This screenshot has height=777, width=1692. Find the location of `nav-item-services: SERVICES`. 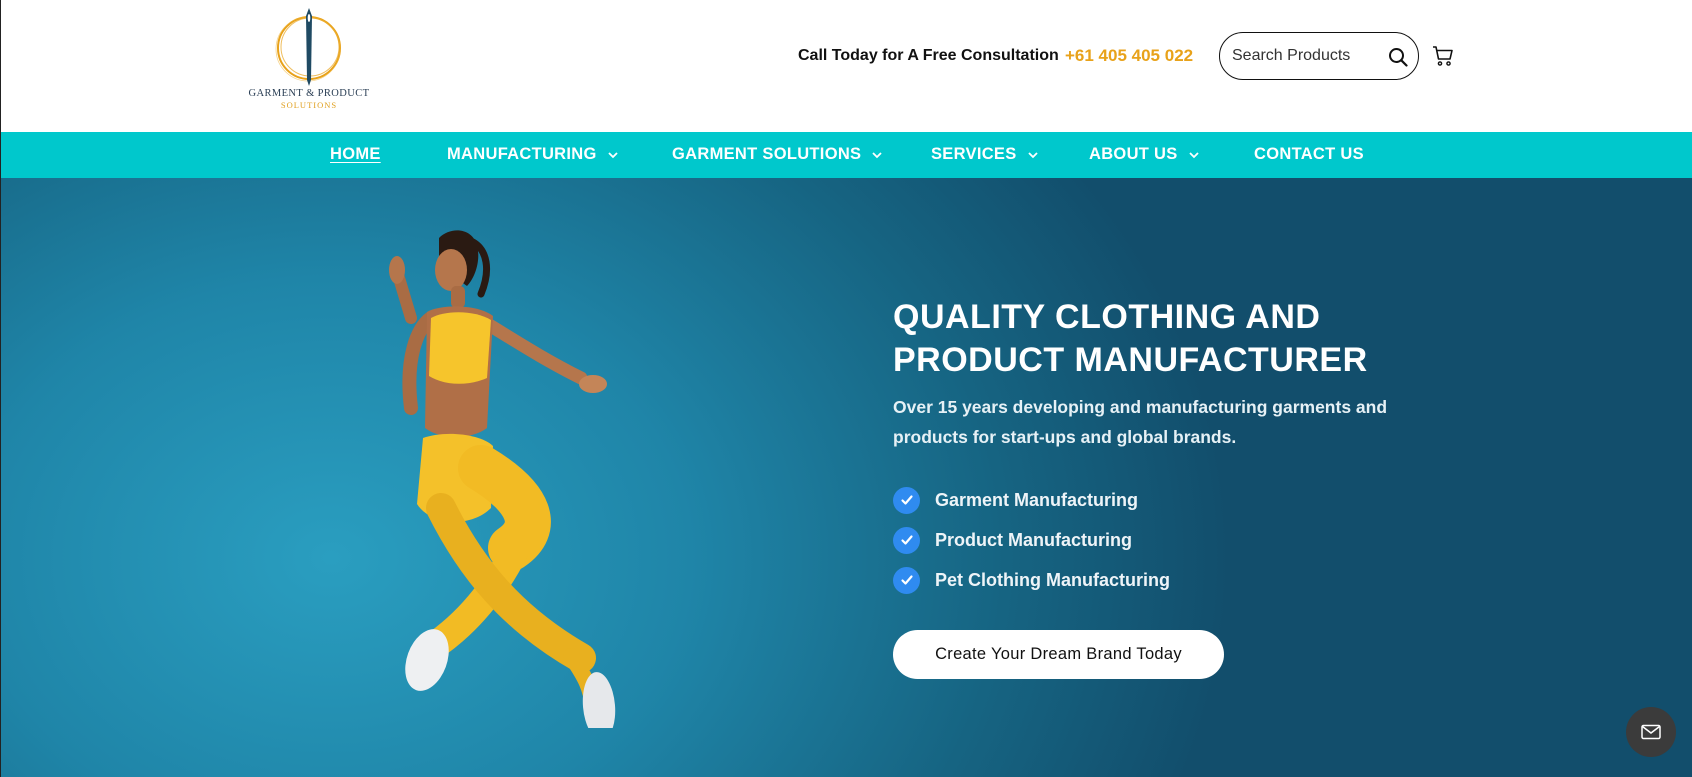

nav-item-services: SERVICES is located at coordinates (985, 154).